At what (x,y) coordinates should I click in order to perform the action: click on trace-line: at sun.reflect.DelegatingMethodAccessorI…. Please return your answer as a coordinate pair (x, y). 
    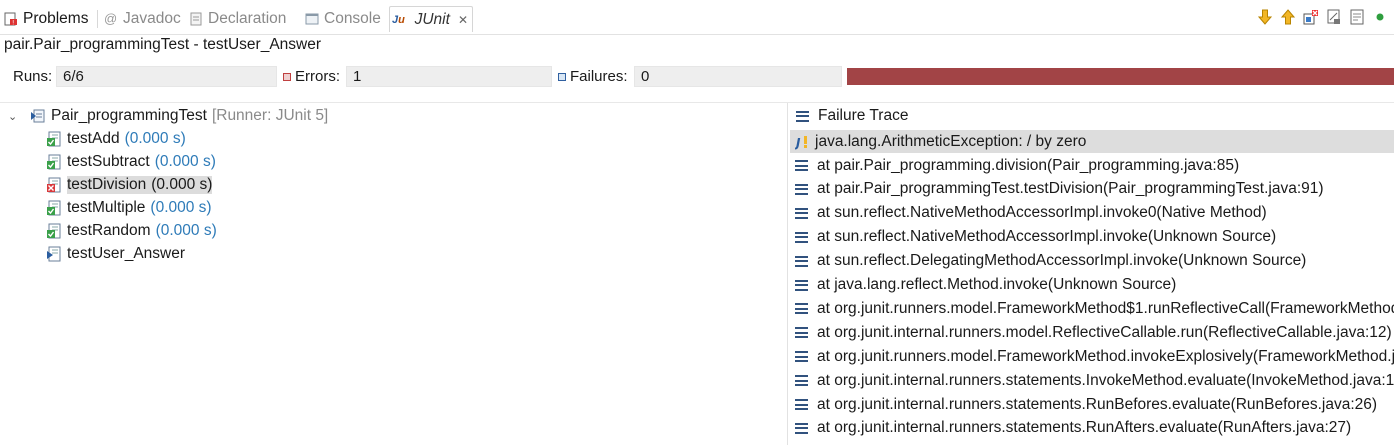
    Looking at the image, I should click on (1092, 261).